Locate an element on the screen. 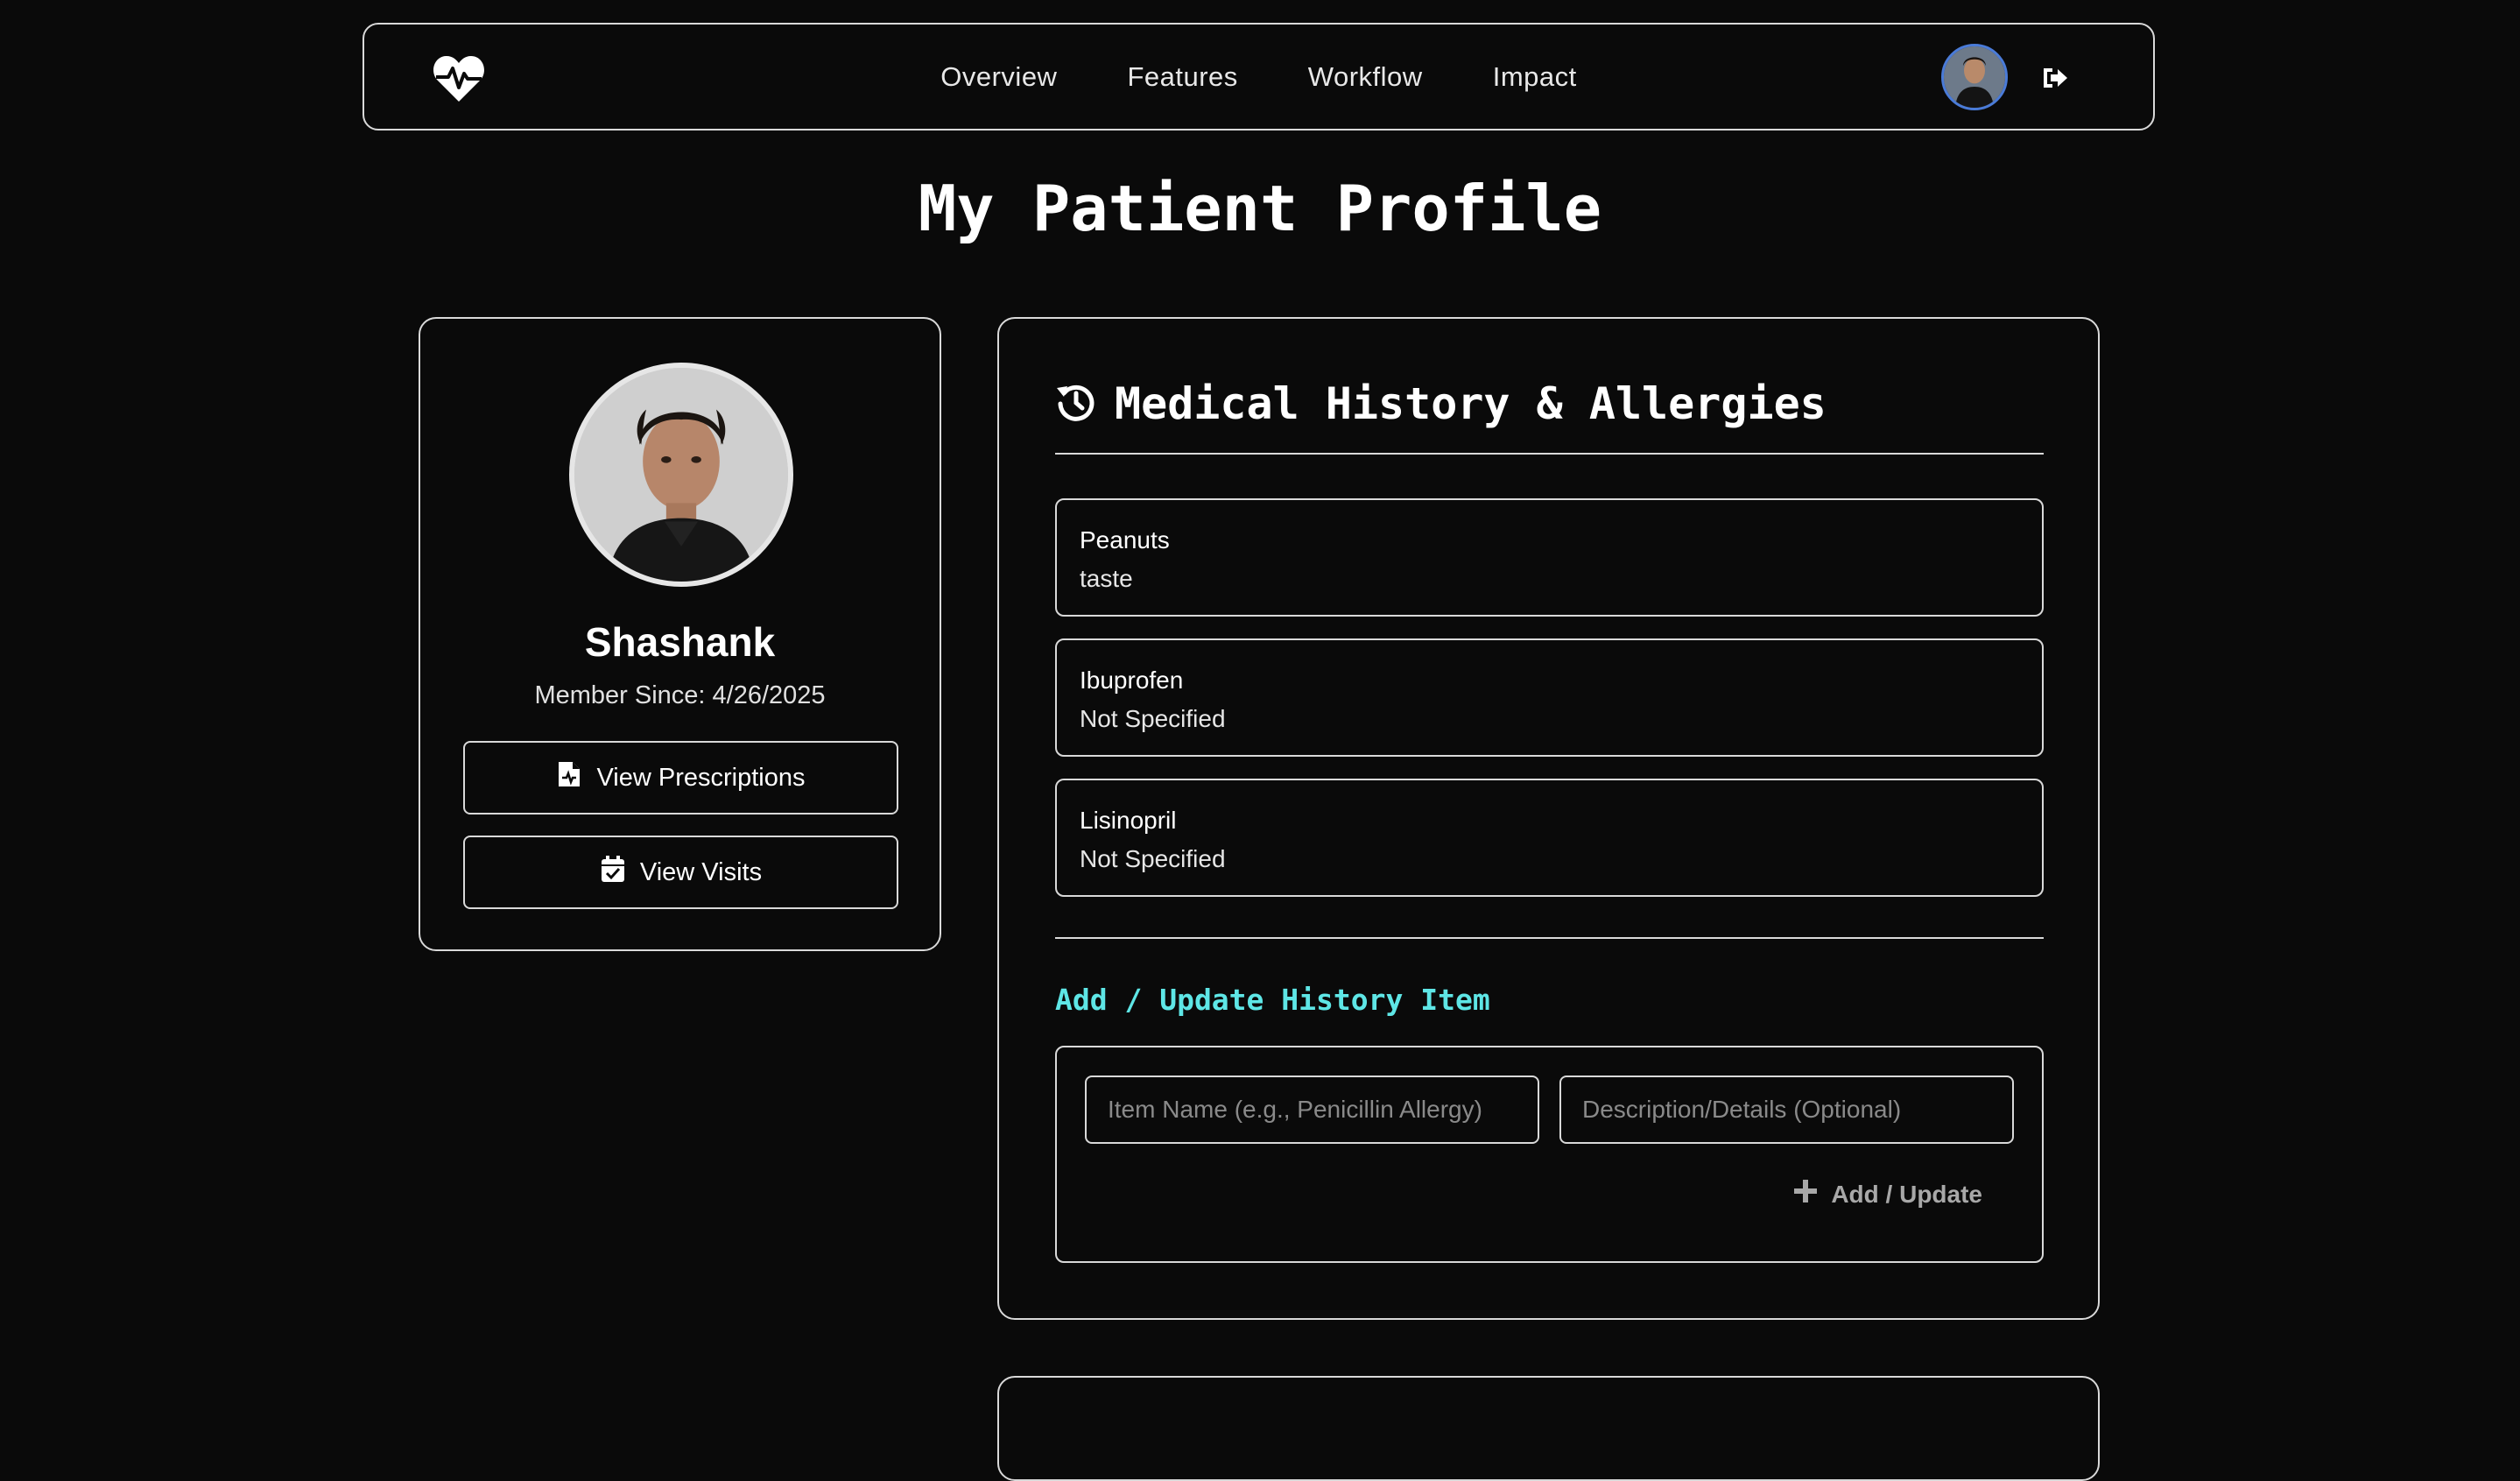 Image resolution: width=2520 pixels, height=1481 pixels. next-section-card is located at coordinates (1548, 1429).